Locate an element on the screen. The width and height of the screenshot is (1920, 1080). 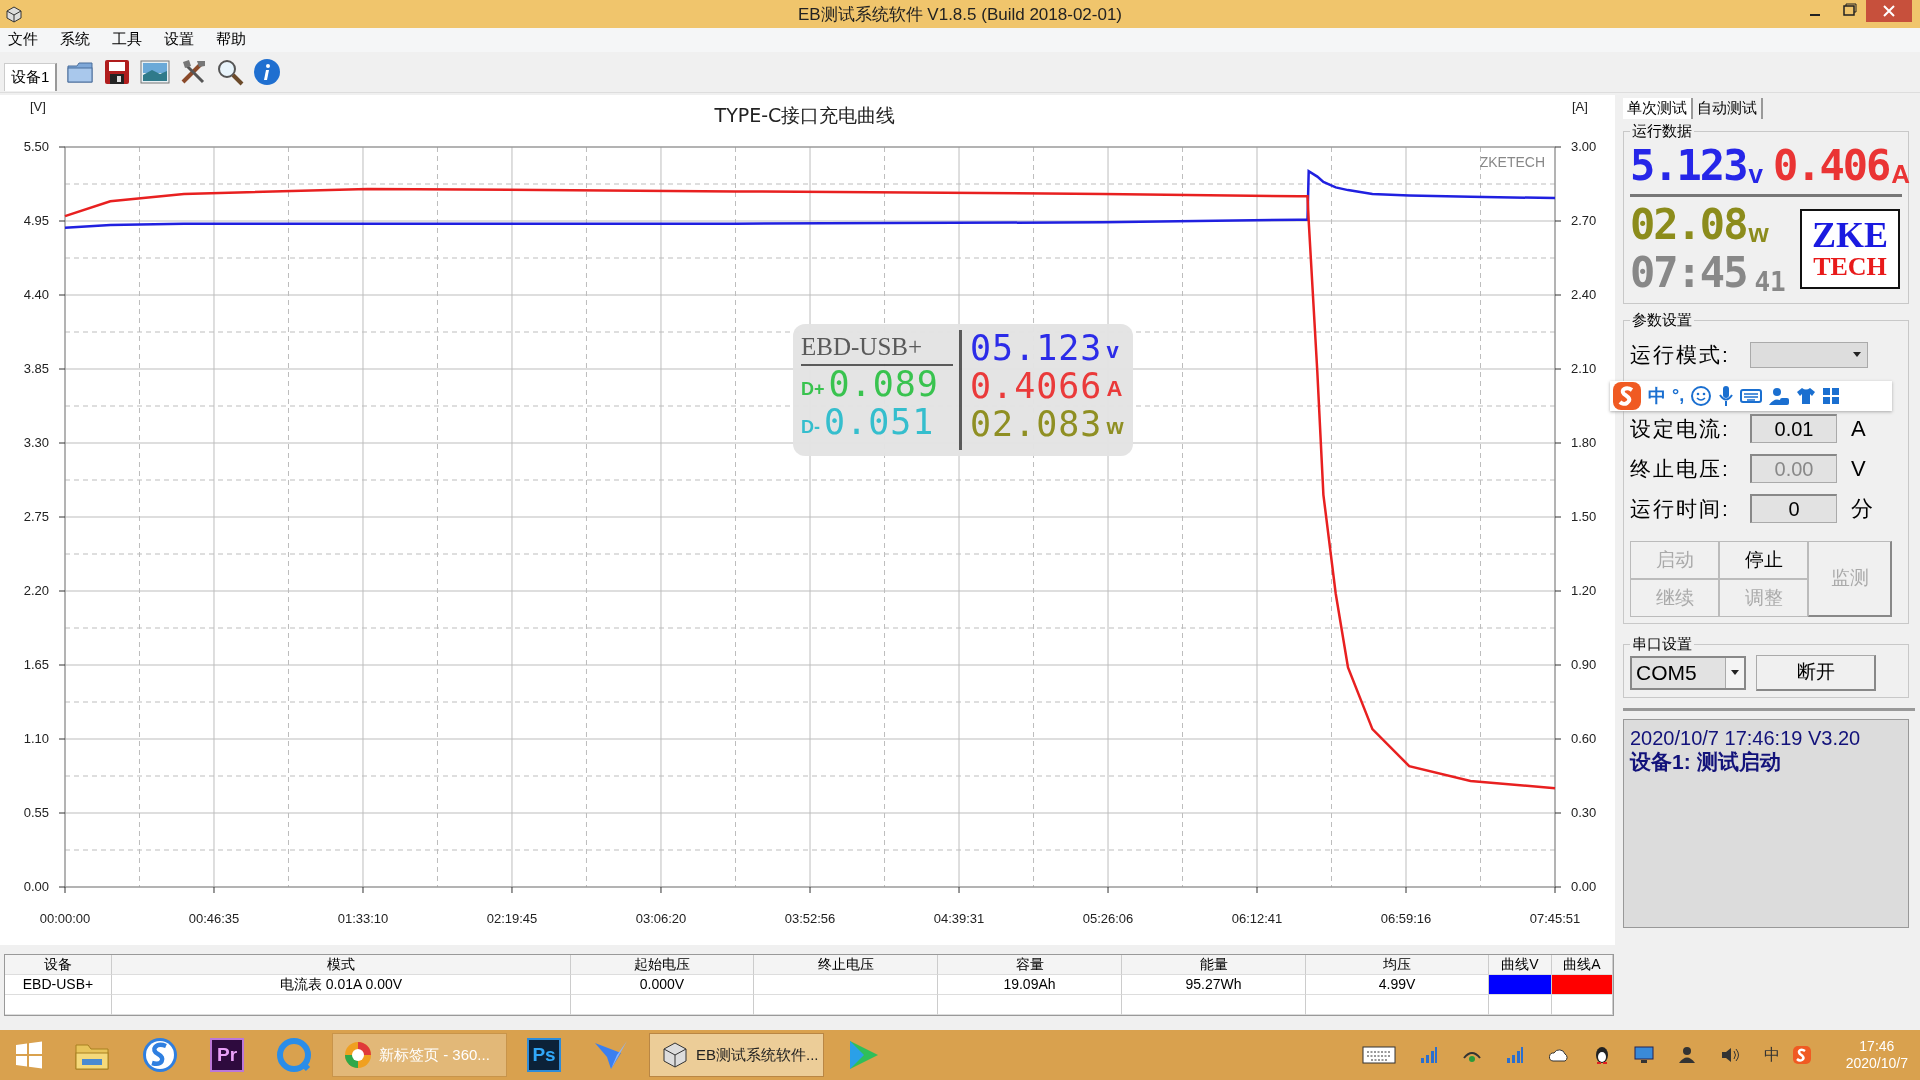
tick-label: 05:26:06 is located at coordinates (1108, 918).